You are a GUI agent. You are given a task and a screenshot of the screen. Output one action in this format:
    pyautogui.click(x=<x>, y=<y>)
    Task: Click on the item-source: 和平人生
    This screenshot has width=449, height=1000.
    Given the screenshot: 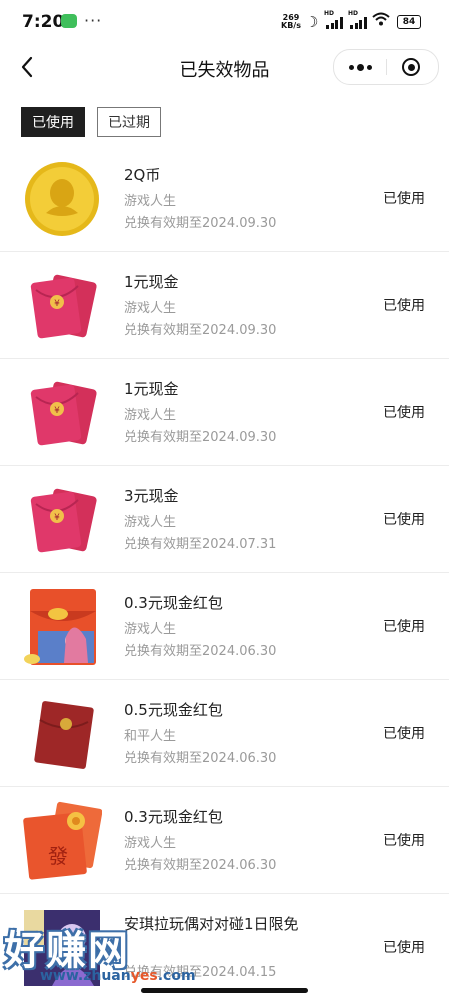 What is the action you would take?
    pyautogui.click(x=150, y=736)
    